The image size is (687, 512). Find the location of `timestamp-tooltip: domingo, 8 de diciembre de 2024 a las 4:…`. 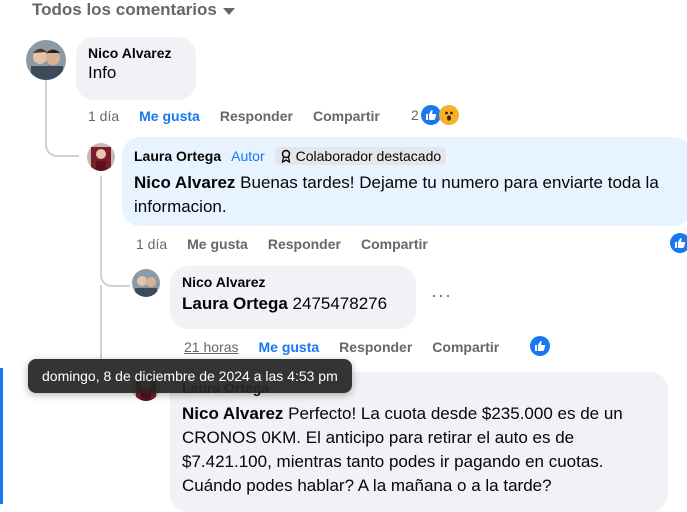

timestamp-tooltip: domingo, 8 de diciembre de 2024 a las 4:… is located at coordinates (190, 376).